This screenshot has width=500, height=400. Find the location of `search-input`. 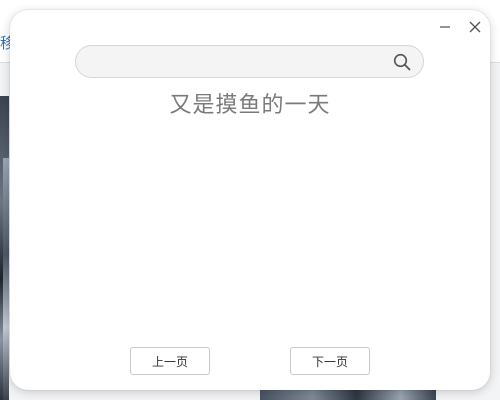

search-input is located at coordinates (235, 61).